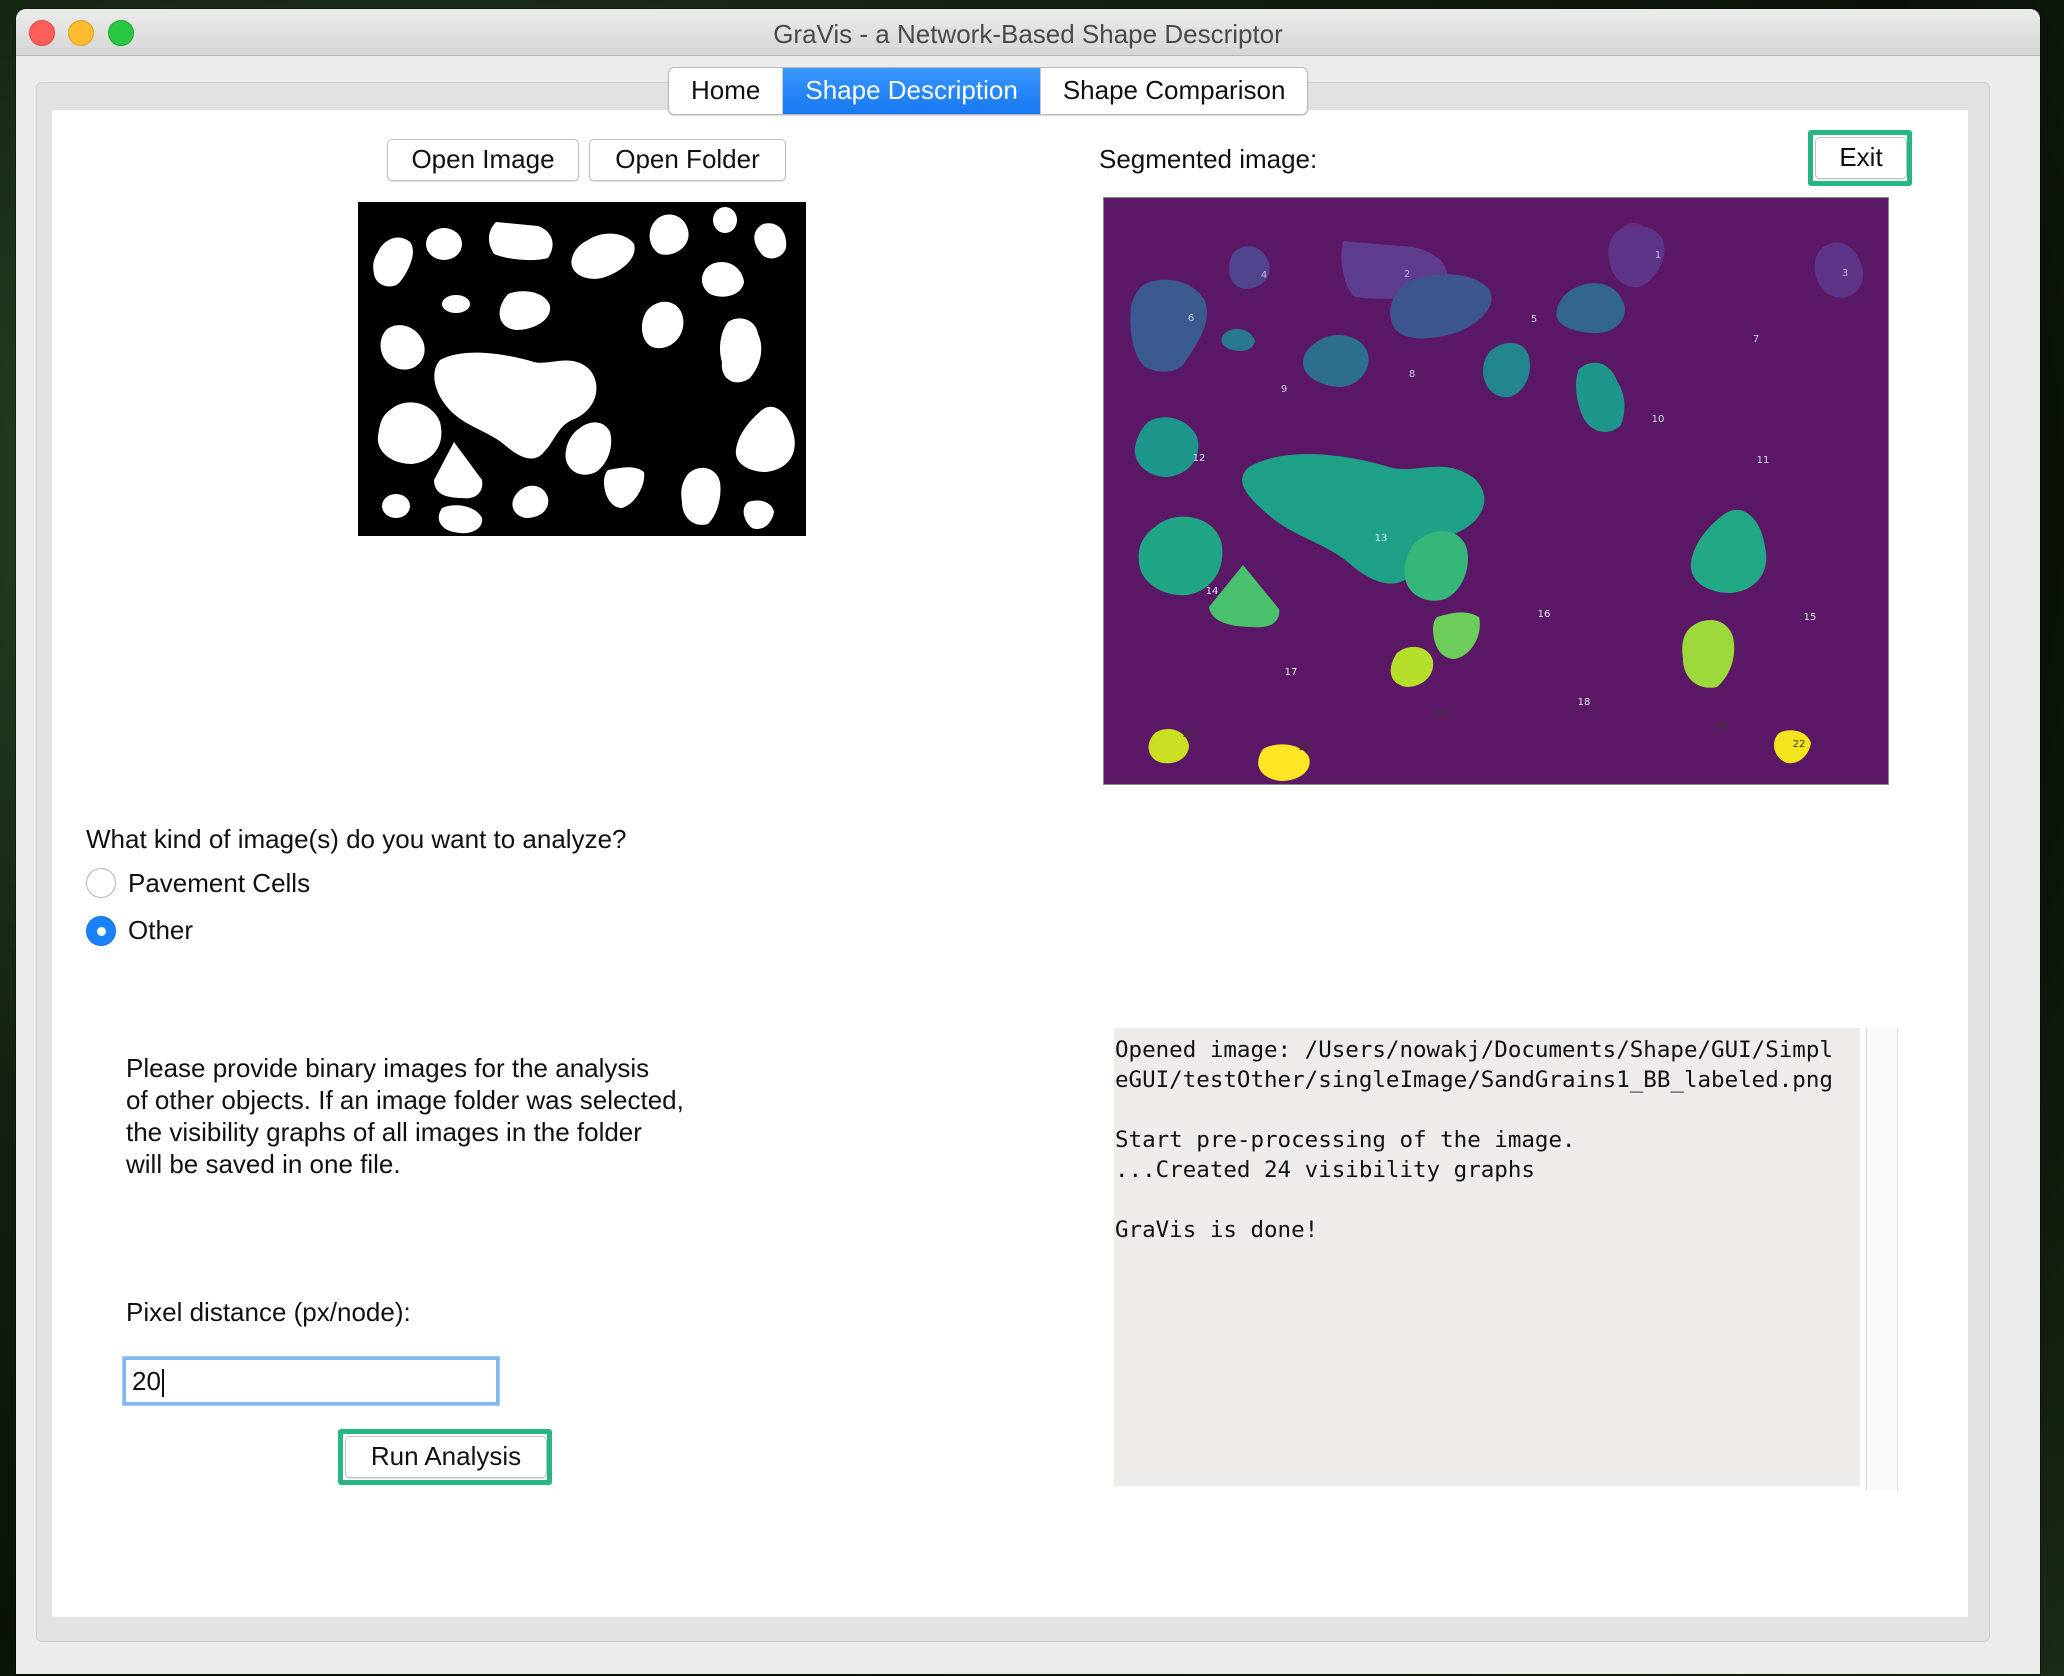 This screenshot has width=2064, height=1676. What do you see at coordinates (1544, 614) in the screenshot?
I see `segment-label-16: 16` at bounding box center [1544, 614].